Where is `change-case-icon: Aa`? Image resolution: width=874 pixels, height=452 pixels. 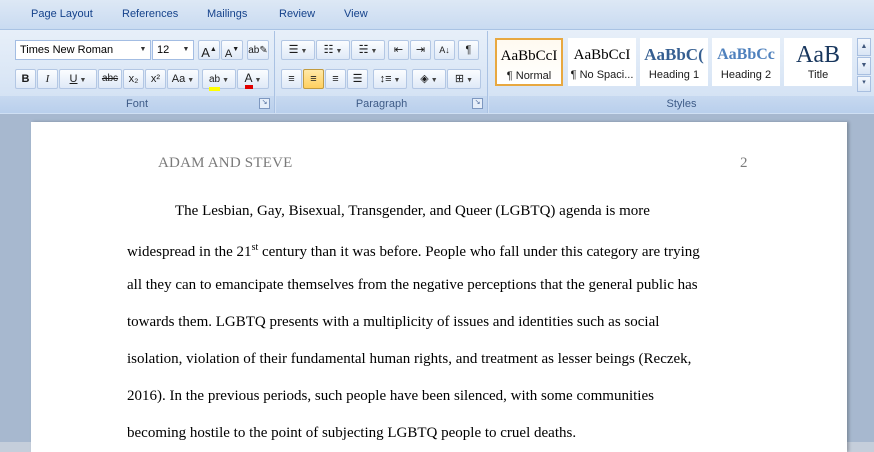
change-case-icon: Aa is located at coordinates (178, 79).